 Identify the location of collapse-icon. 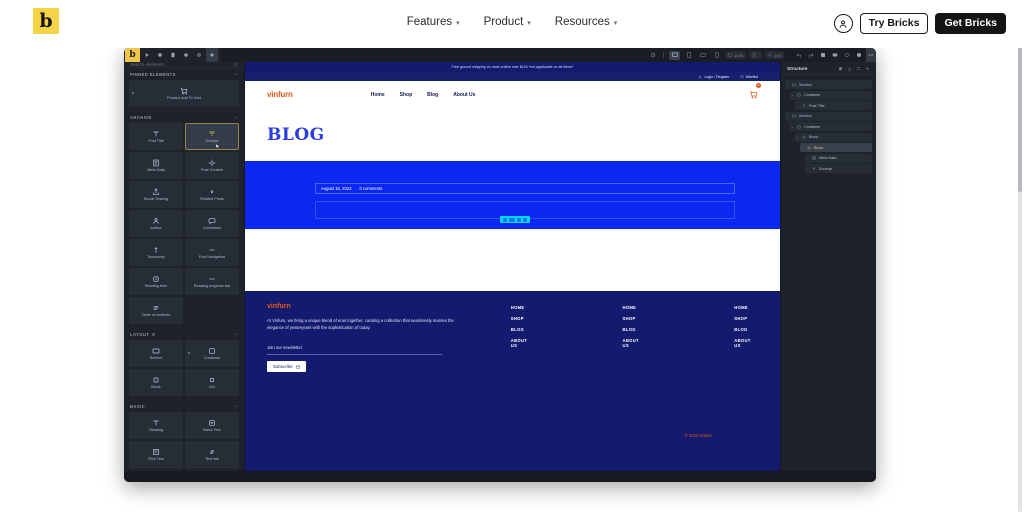
(858, 68).